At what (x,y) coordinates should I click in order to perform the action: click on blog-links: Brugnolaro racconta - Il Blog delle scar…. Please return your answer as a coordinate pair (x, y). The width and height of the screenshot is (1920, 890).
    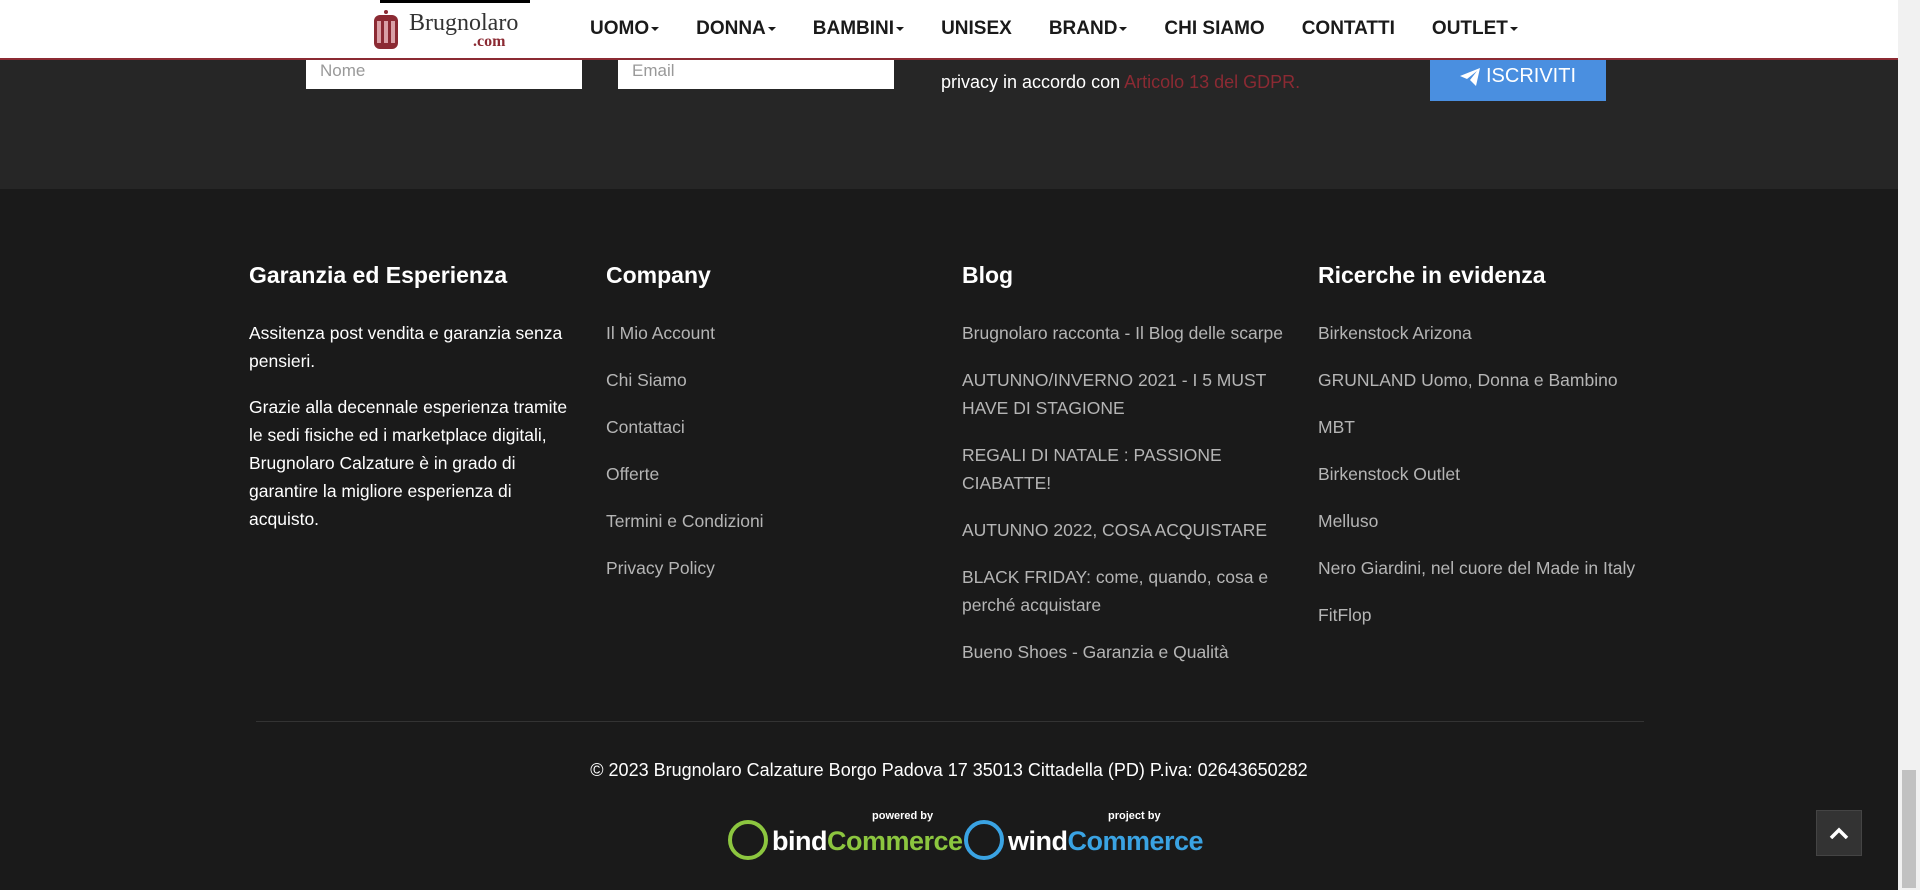
    Looking at the image, I should click on (1127, 492).